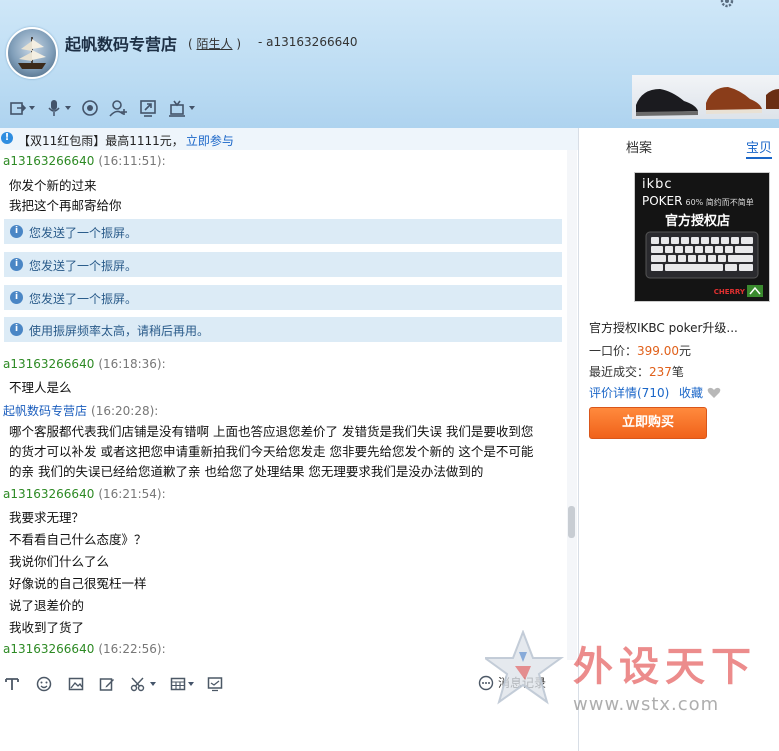 The height and width of the screenshot is (751, 779). What do you see at coordinates (308, 42) in the screenshot?
I see `contact-id: - a13163266640` at bounding box center [308, 42].